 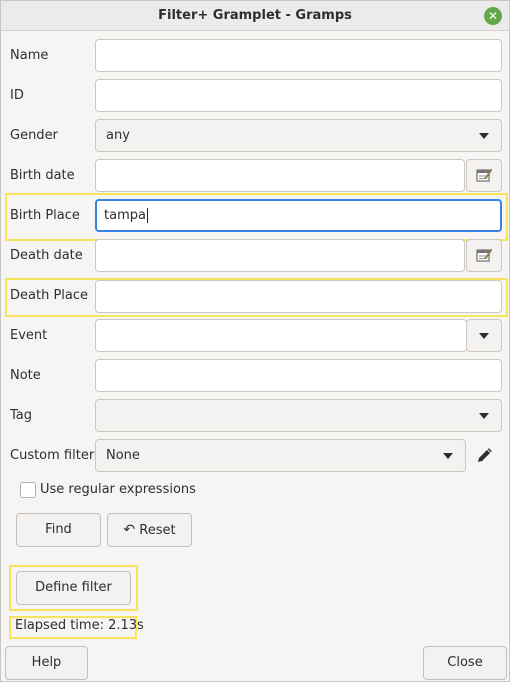 I want to click on birth-place-value: tampa, so click(x=125, y=215).